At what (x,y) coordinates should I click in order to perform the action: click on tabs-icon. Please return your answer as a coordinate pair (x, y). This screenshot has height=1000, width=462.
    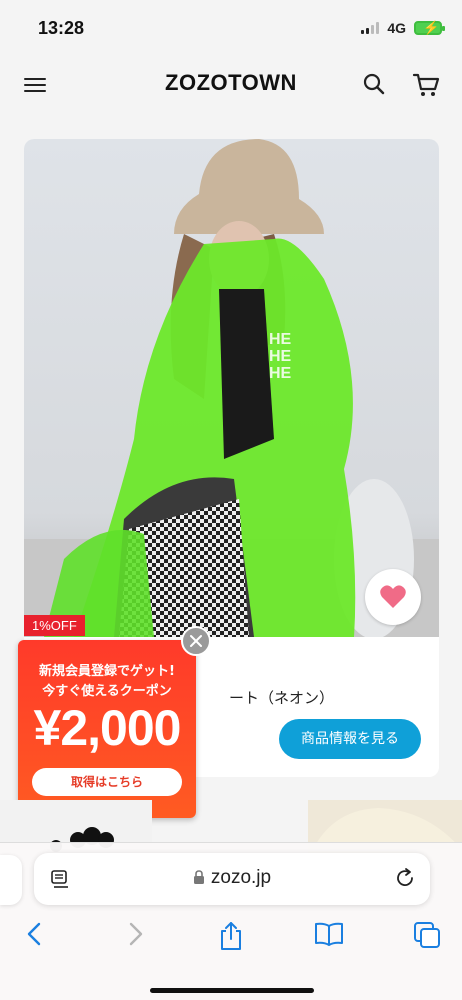
    Looking at the image, I should click on (427, 935).